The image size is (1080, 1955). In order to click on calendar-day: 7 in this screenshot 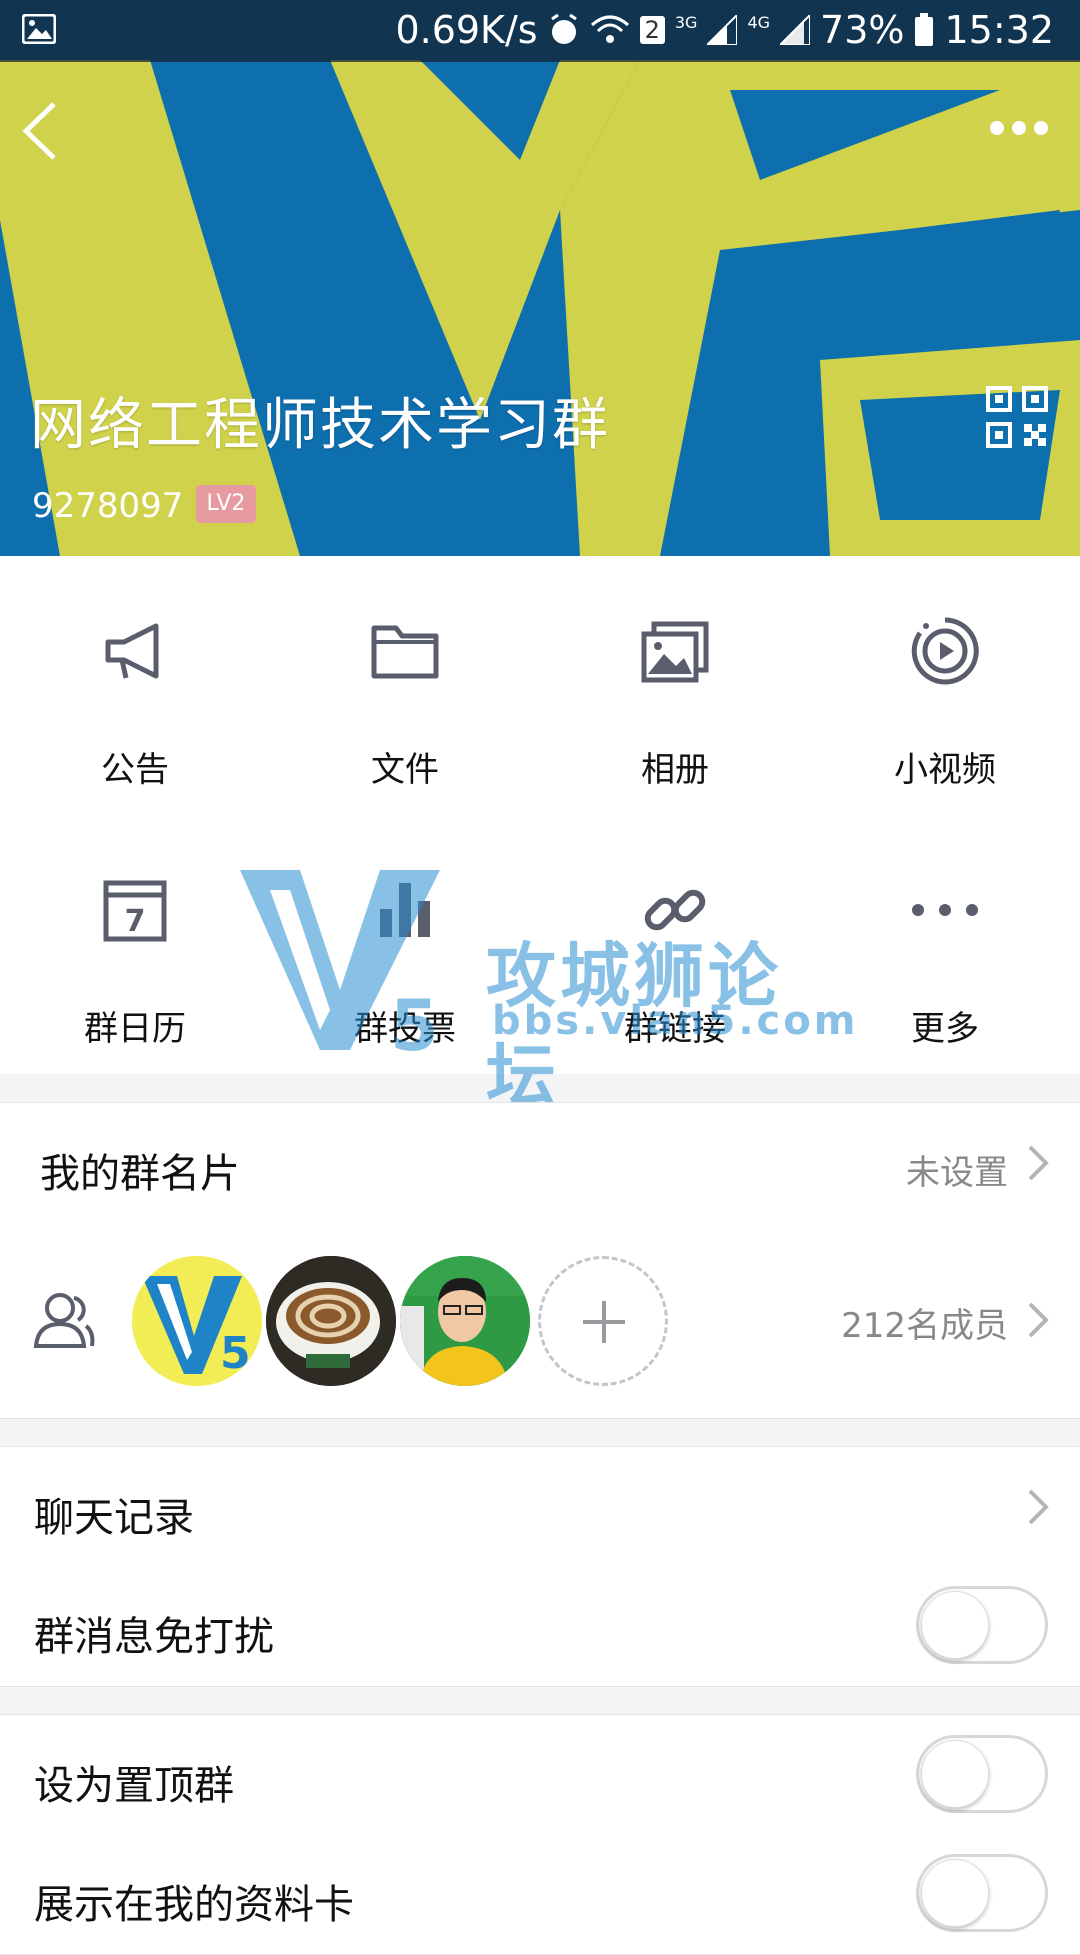, I will do `click(135, 921)`.